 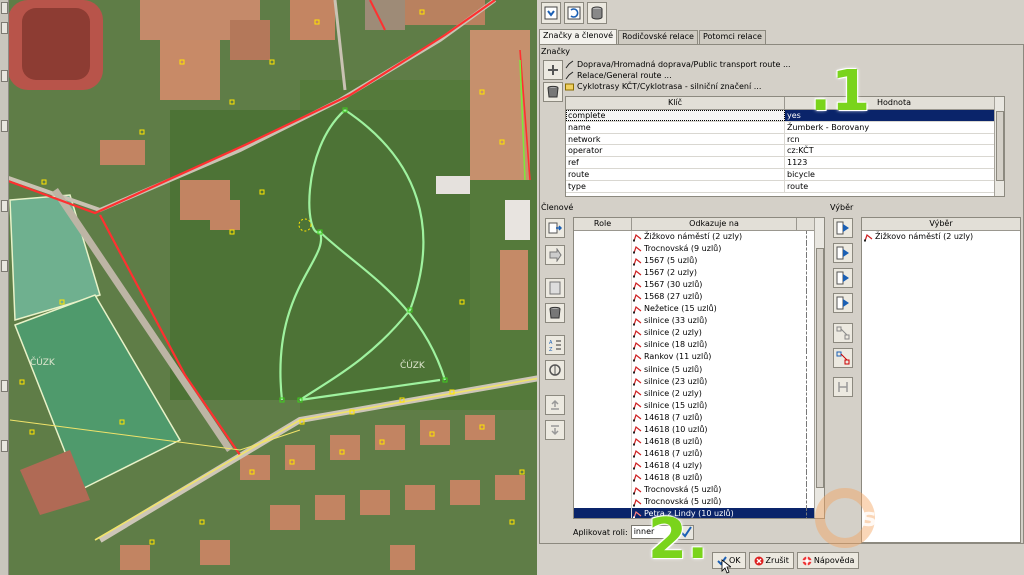 What do you see at coordinates (555, 370) in the screenshot?
I see `reverse-members-button` at bounding box center [555, 370].